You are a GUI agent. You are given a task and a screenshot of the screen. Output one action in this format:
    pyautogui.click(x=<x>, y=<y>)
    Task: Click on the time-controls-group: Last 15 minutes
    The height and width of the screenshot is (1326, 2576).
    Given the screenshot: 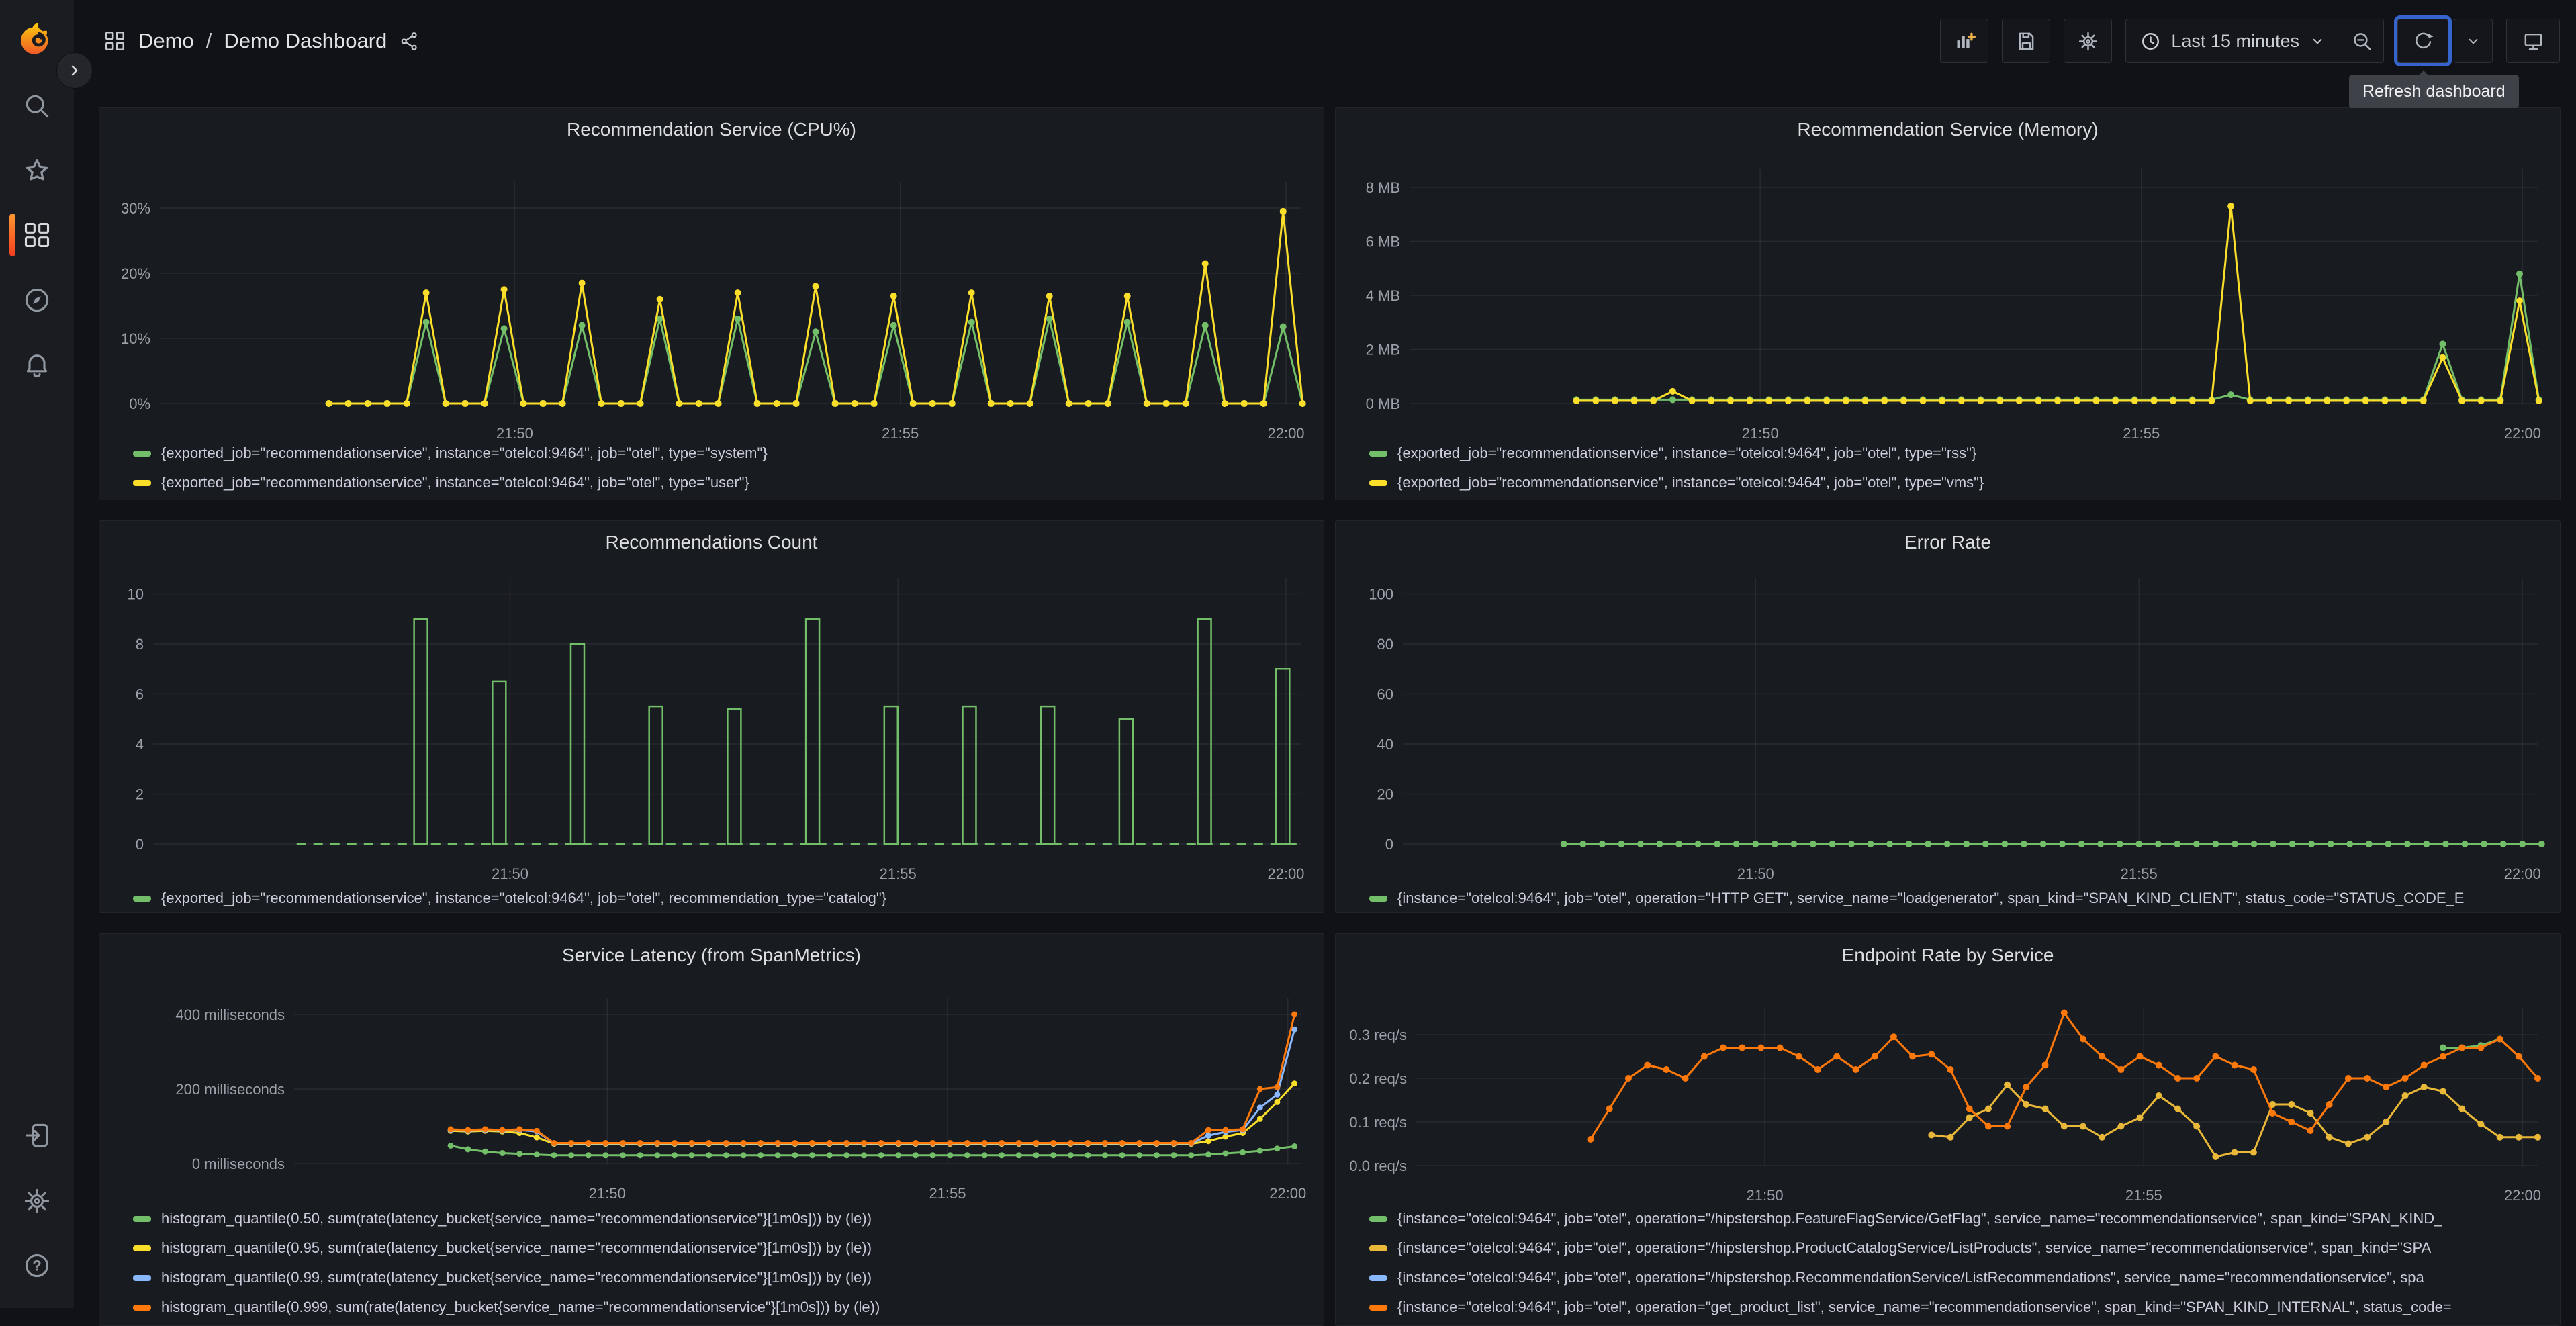 What is the action you would take?
    pyautogui.click(x=2254, y=41)
    